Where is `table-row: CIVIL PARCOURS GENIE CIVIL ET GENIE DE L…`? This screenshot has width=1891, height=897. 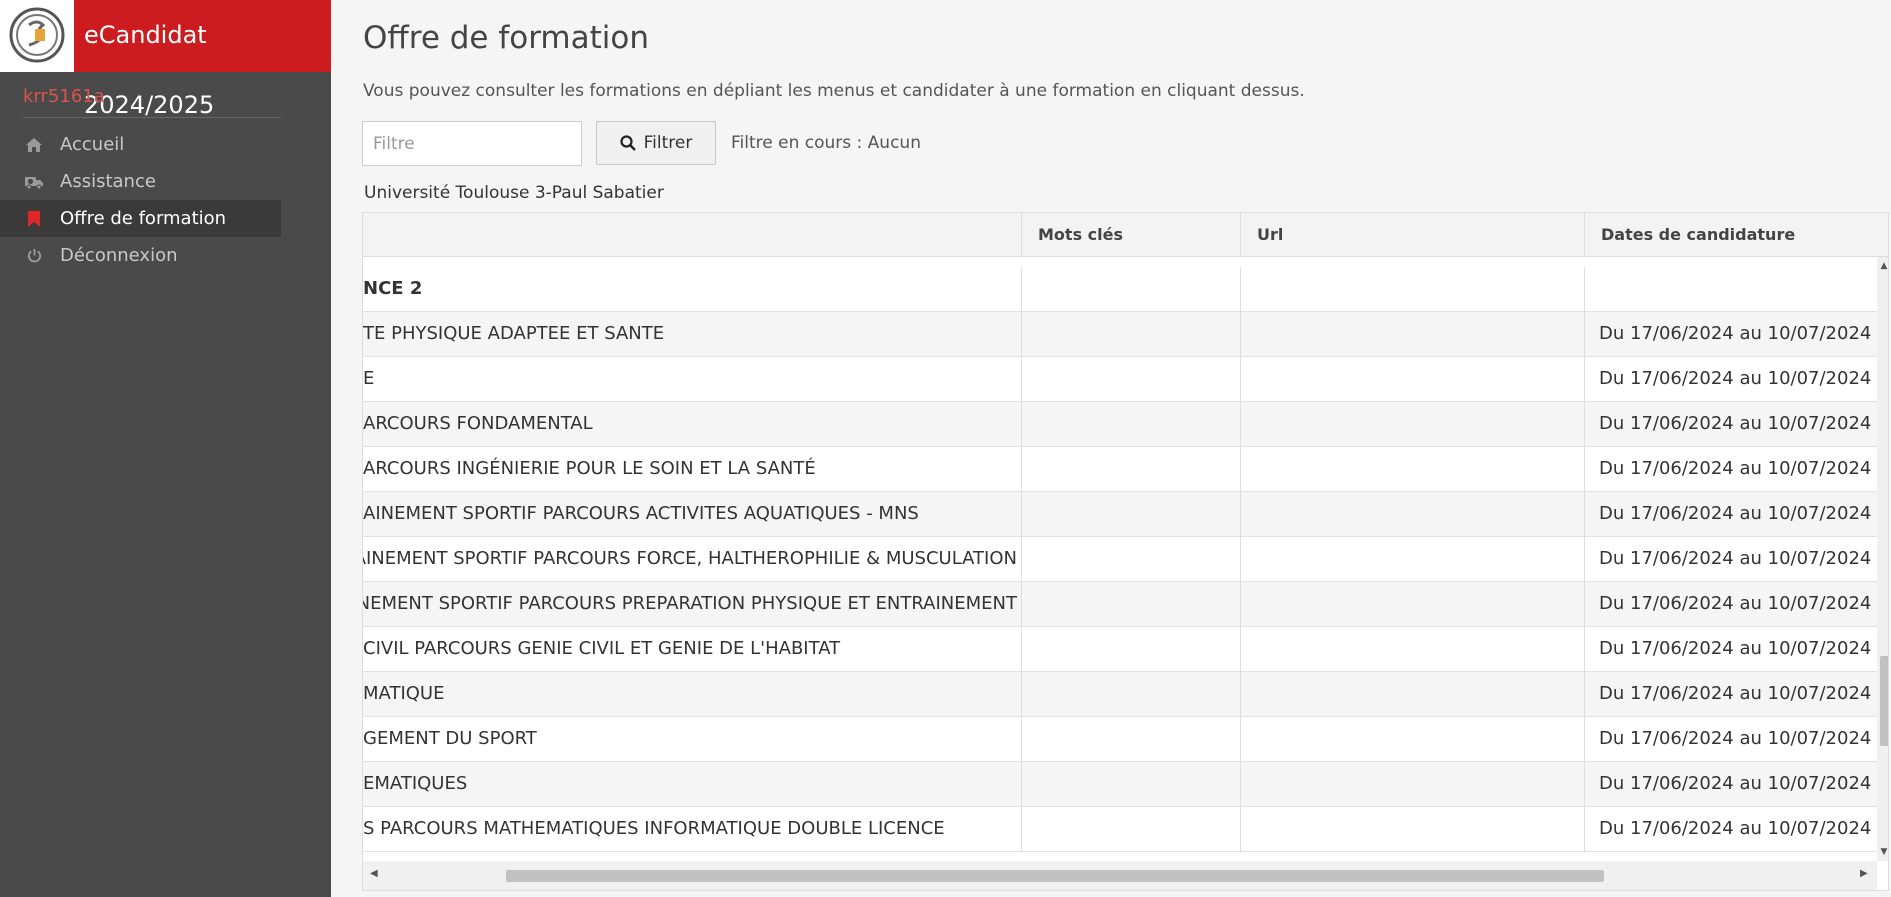
table-row: CIVIL PARCOURS GENIE CIVIL ET GENIE DE L… is located at coordinates (1120, 649).